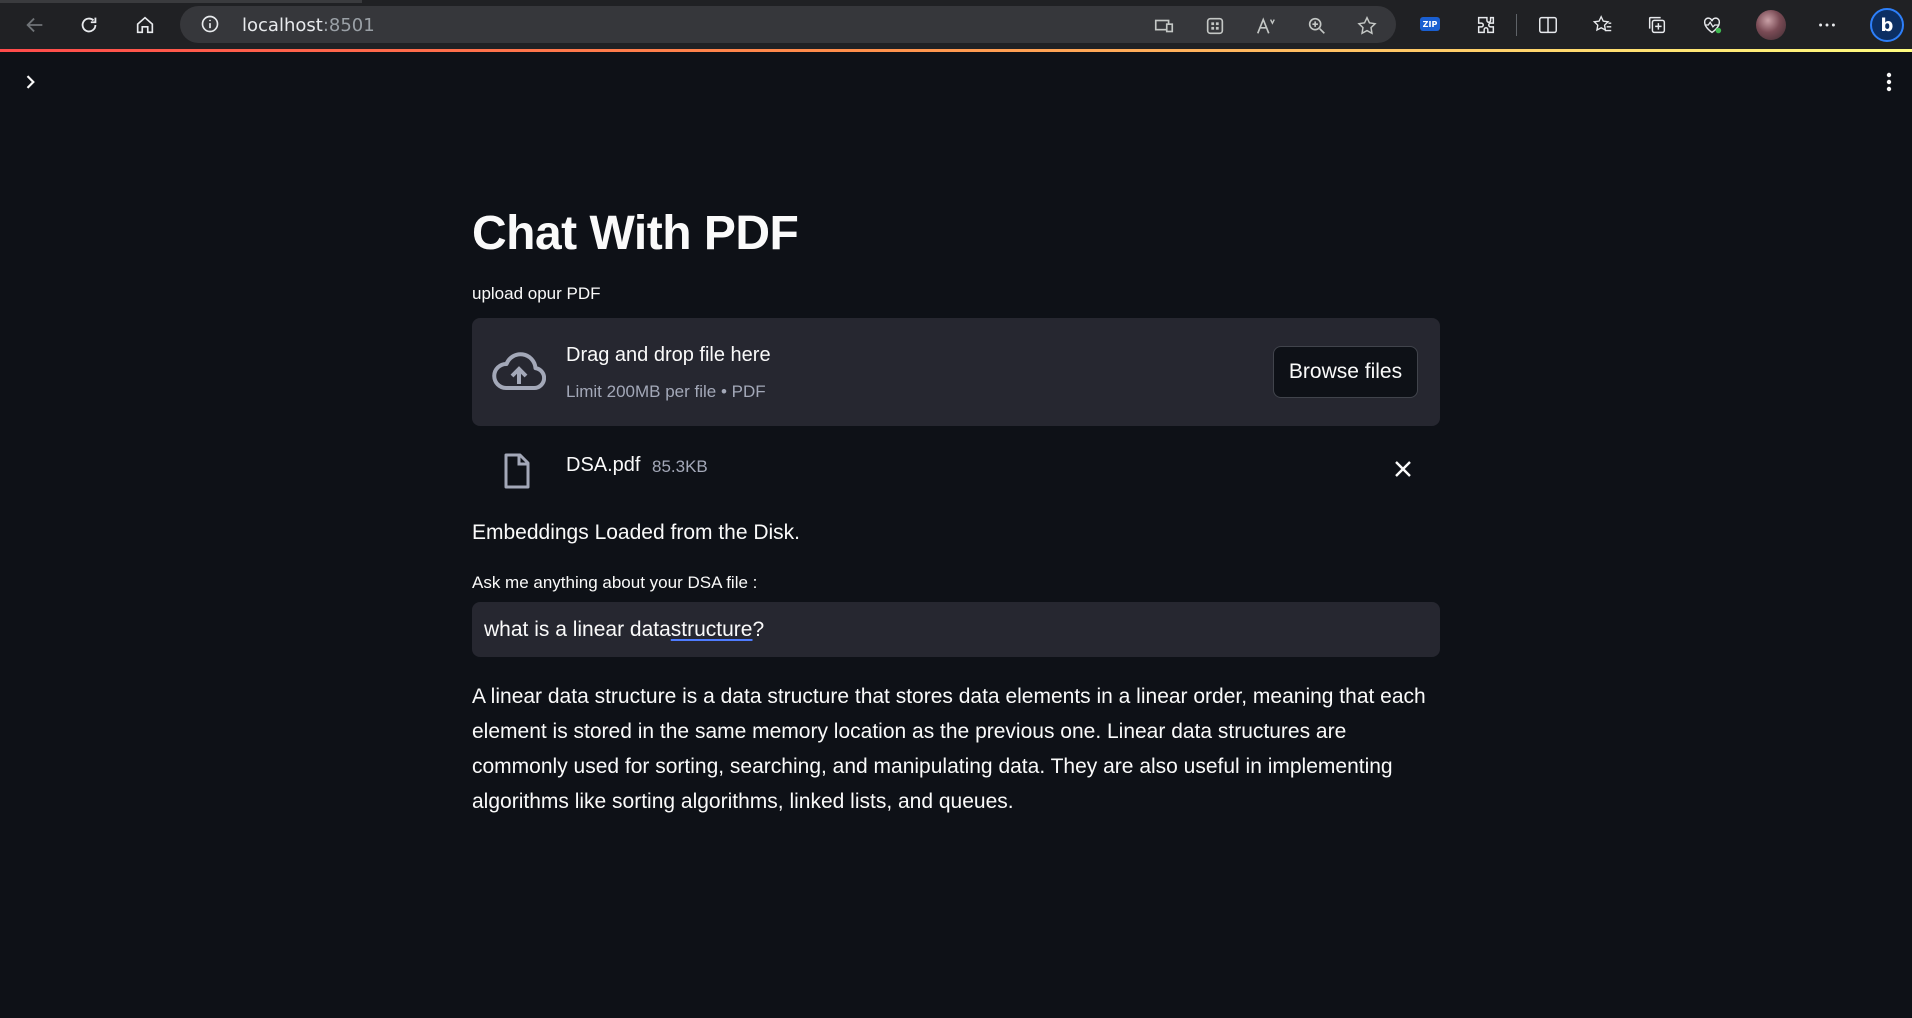 The width and height of the screenshot is (1912, 1018). What do you see at coordinates (956, 50) in the screenshot?
I see `streamlit-decoration-bar` at bounding box center [956, 50].